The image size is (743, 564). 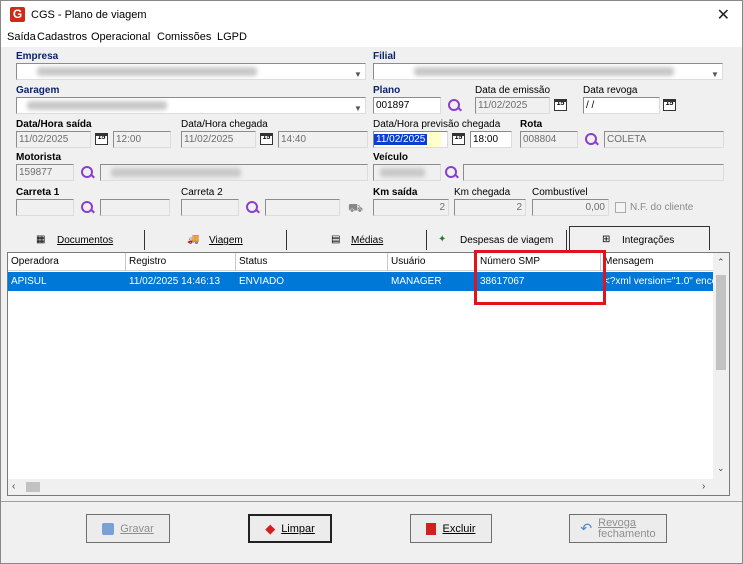 What do you see at coordinates (662, 207) in the screenshot?
I see `nf-cliente-label: N.F. do cliente` at bounding box center [662, 207].